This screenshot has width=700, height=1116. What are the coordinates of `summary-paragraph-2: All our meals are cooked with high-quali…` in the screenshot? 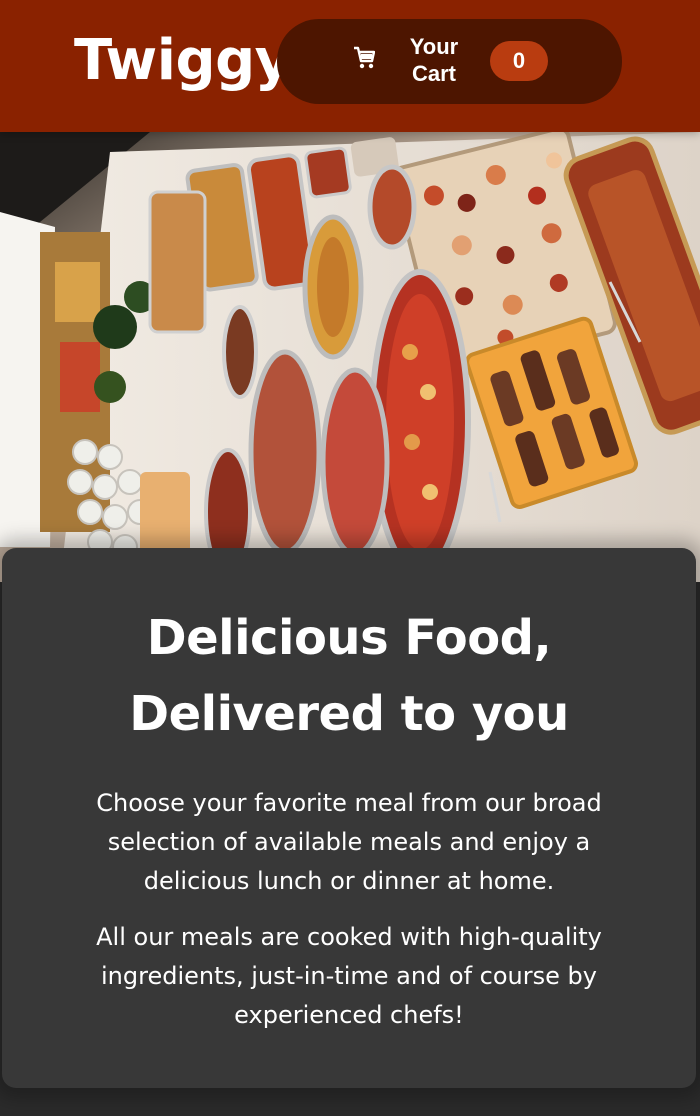 It's located at (349, 976).